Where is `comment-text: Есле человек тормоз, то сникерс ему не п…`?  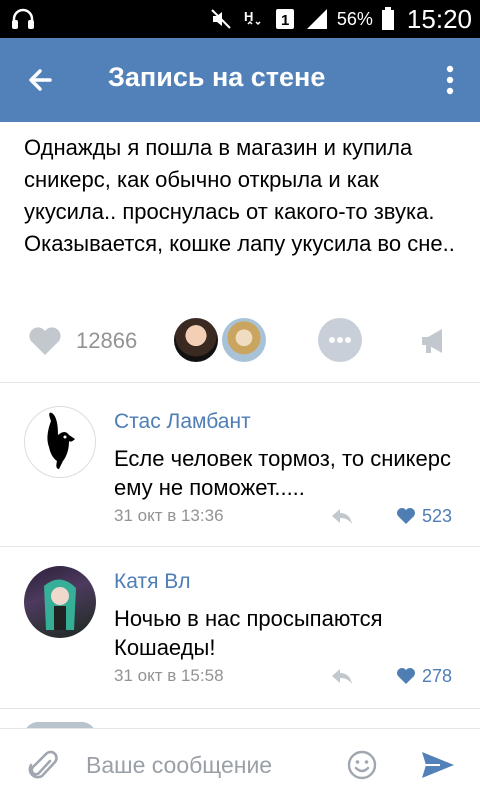
comment-text: Есле человек тормоз, то сникерс ему не п… is located at coordinates (282, 473).